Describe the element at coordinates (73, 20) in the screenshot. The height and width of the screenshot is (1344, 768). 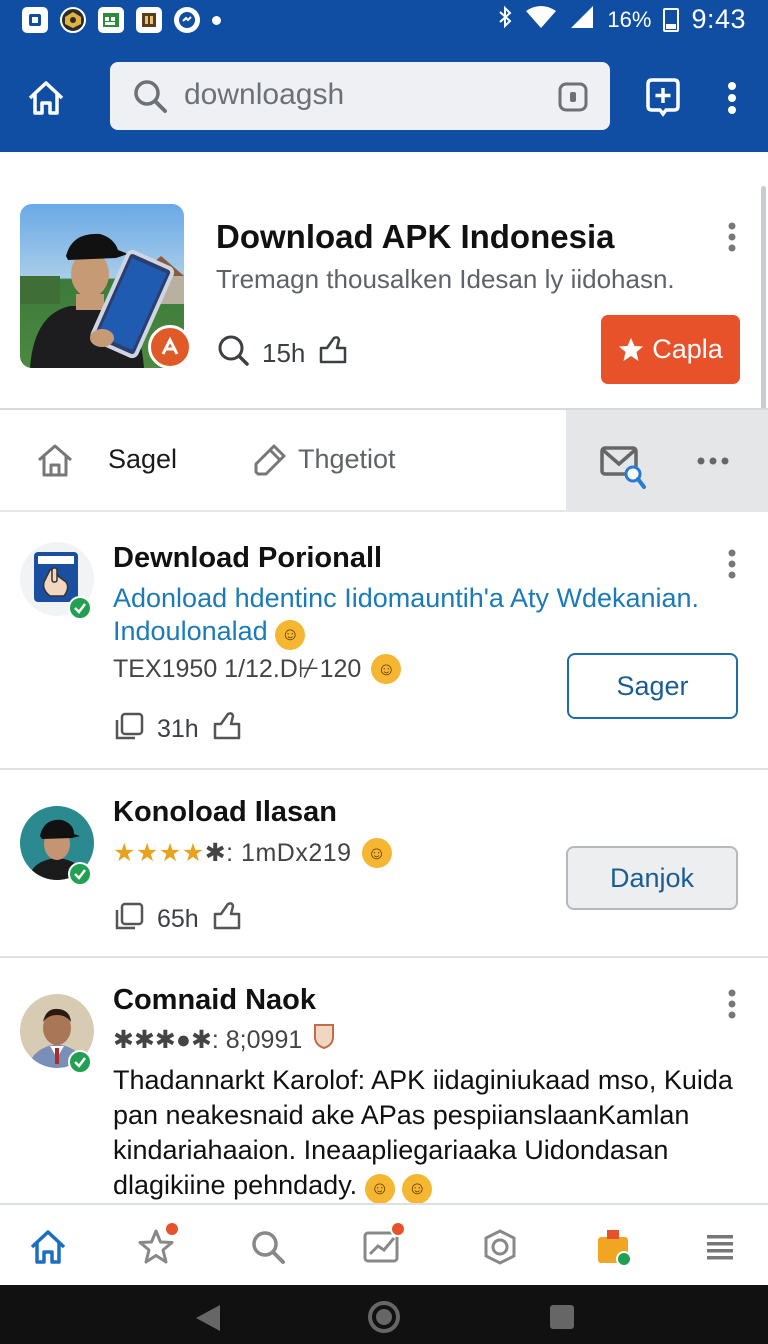
I see `game-icon` at that location.